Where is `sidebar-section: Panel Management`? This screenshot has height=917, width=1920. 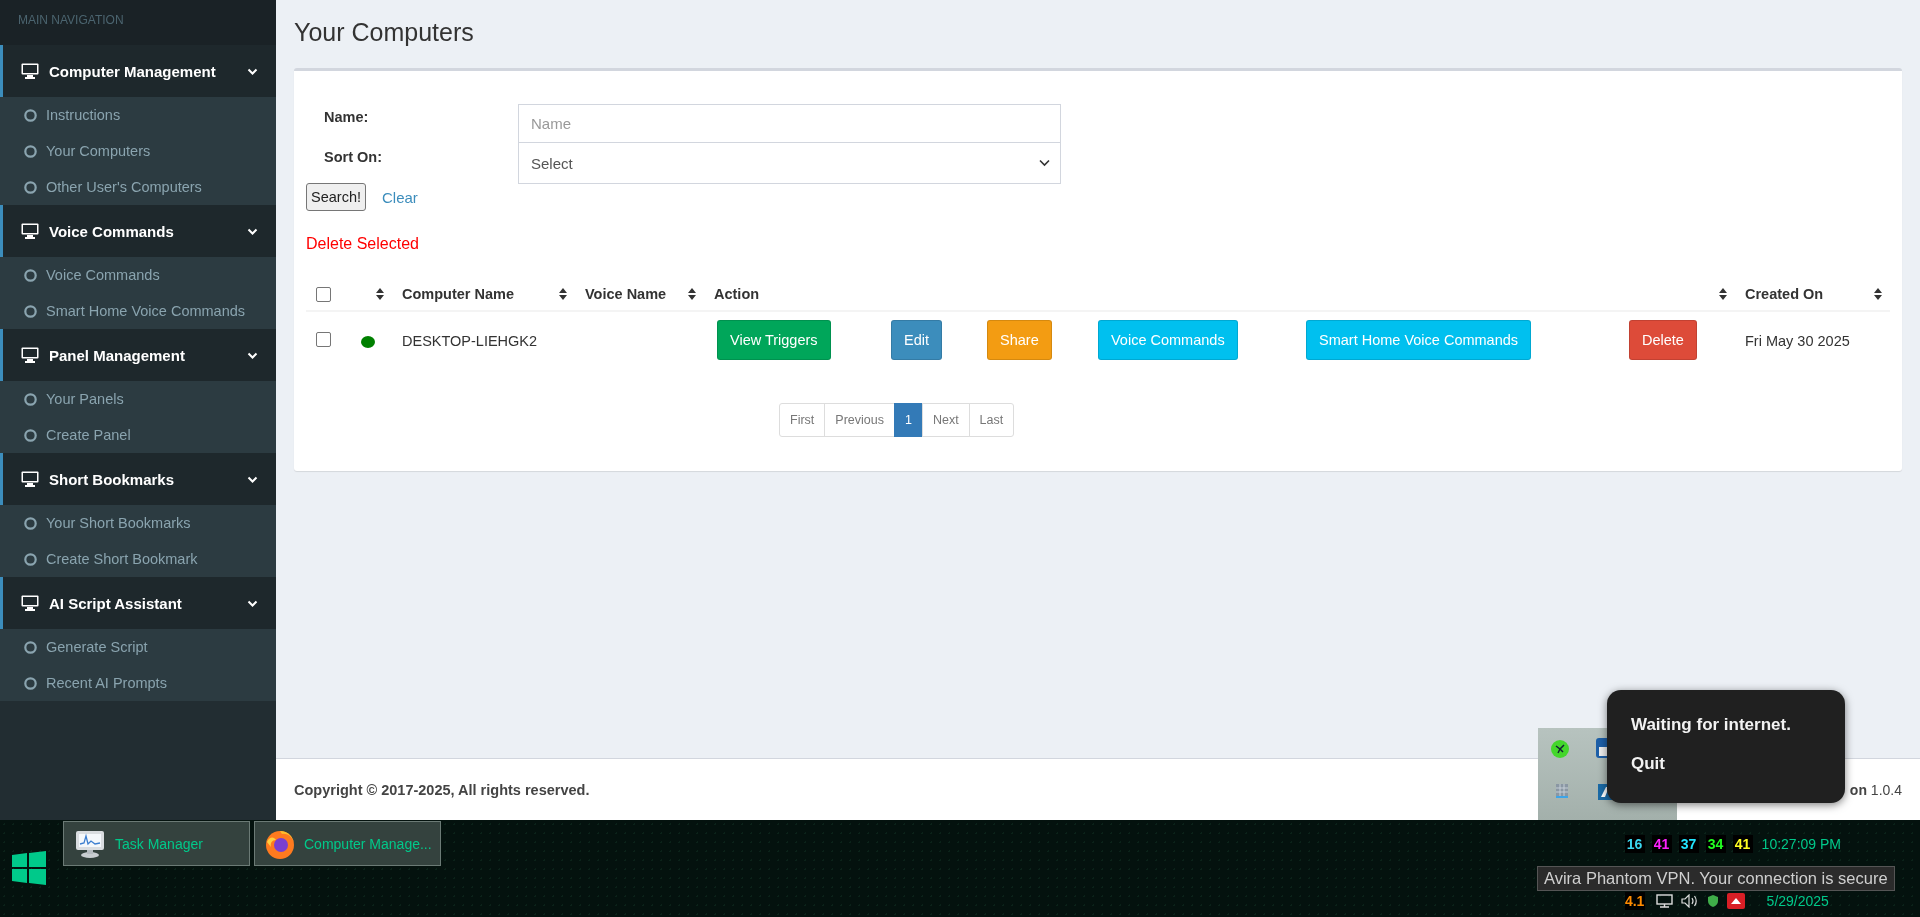
sidebar-section: Panel Management is located at coordinates (138, 355).